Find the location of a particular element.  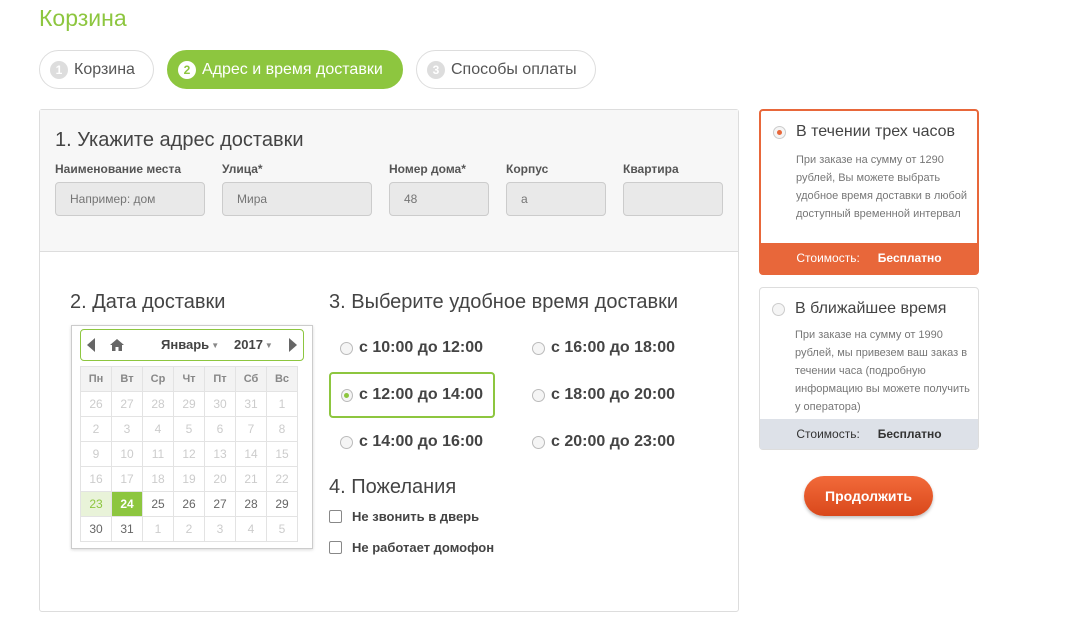

calendar-day: 19 is located at coordinates (189, 479).